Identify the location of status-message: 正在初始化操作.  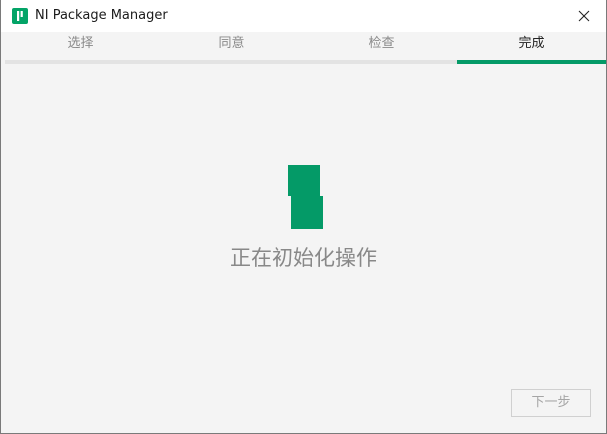
(303, 258).